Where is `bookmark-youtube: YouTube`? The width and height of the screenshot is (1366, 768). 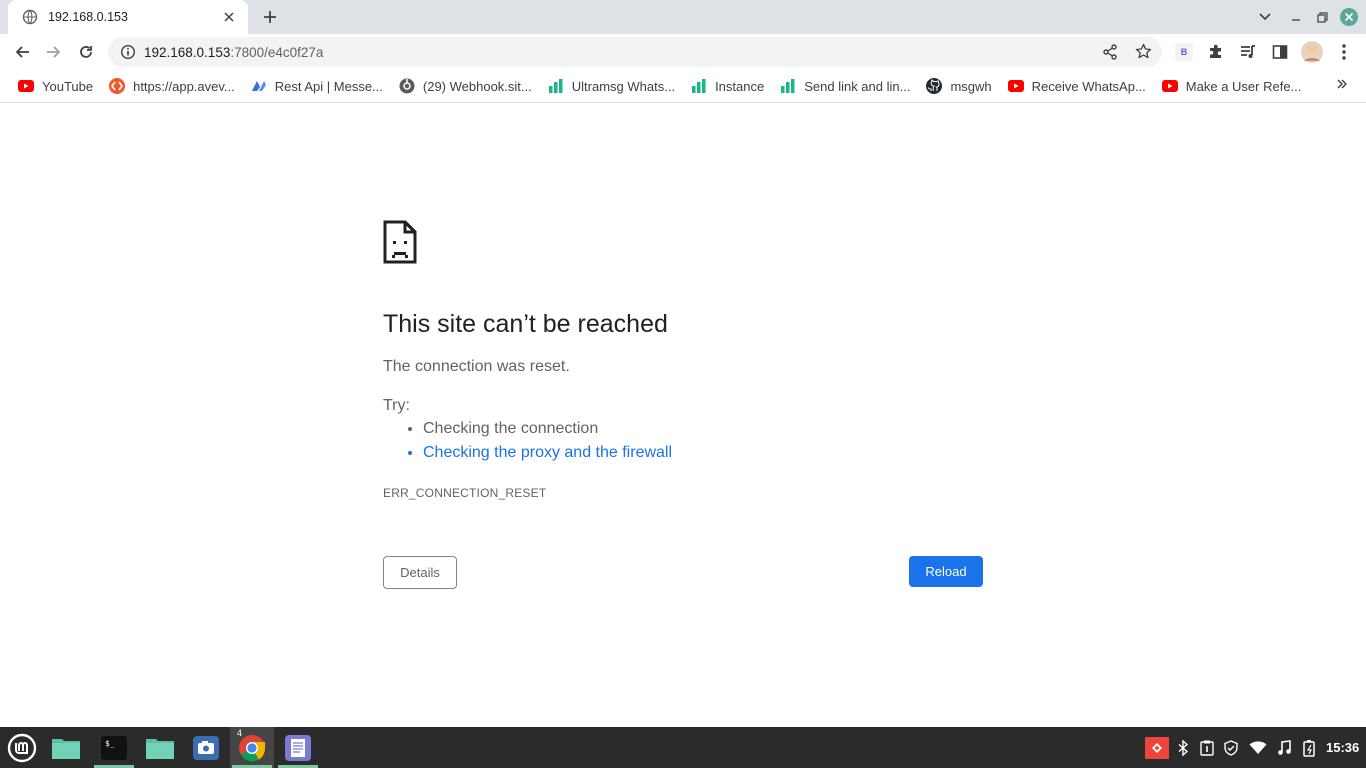
bookmark-youtube: YouTube is located at coordinates (55, 86).